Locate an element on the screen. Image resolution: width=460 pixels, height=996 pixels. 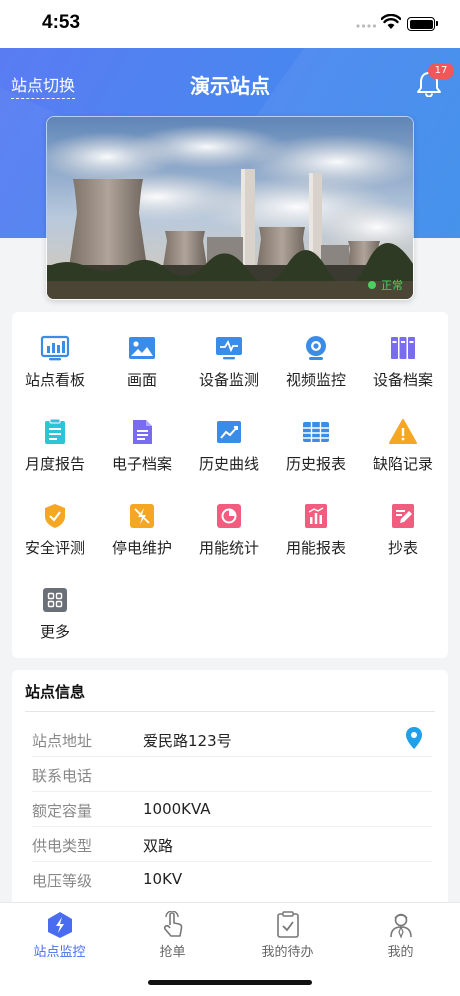
info-key: 站点地址 is located at coordinates (62, 741).